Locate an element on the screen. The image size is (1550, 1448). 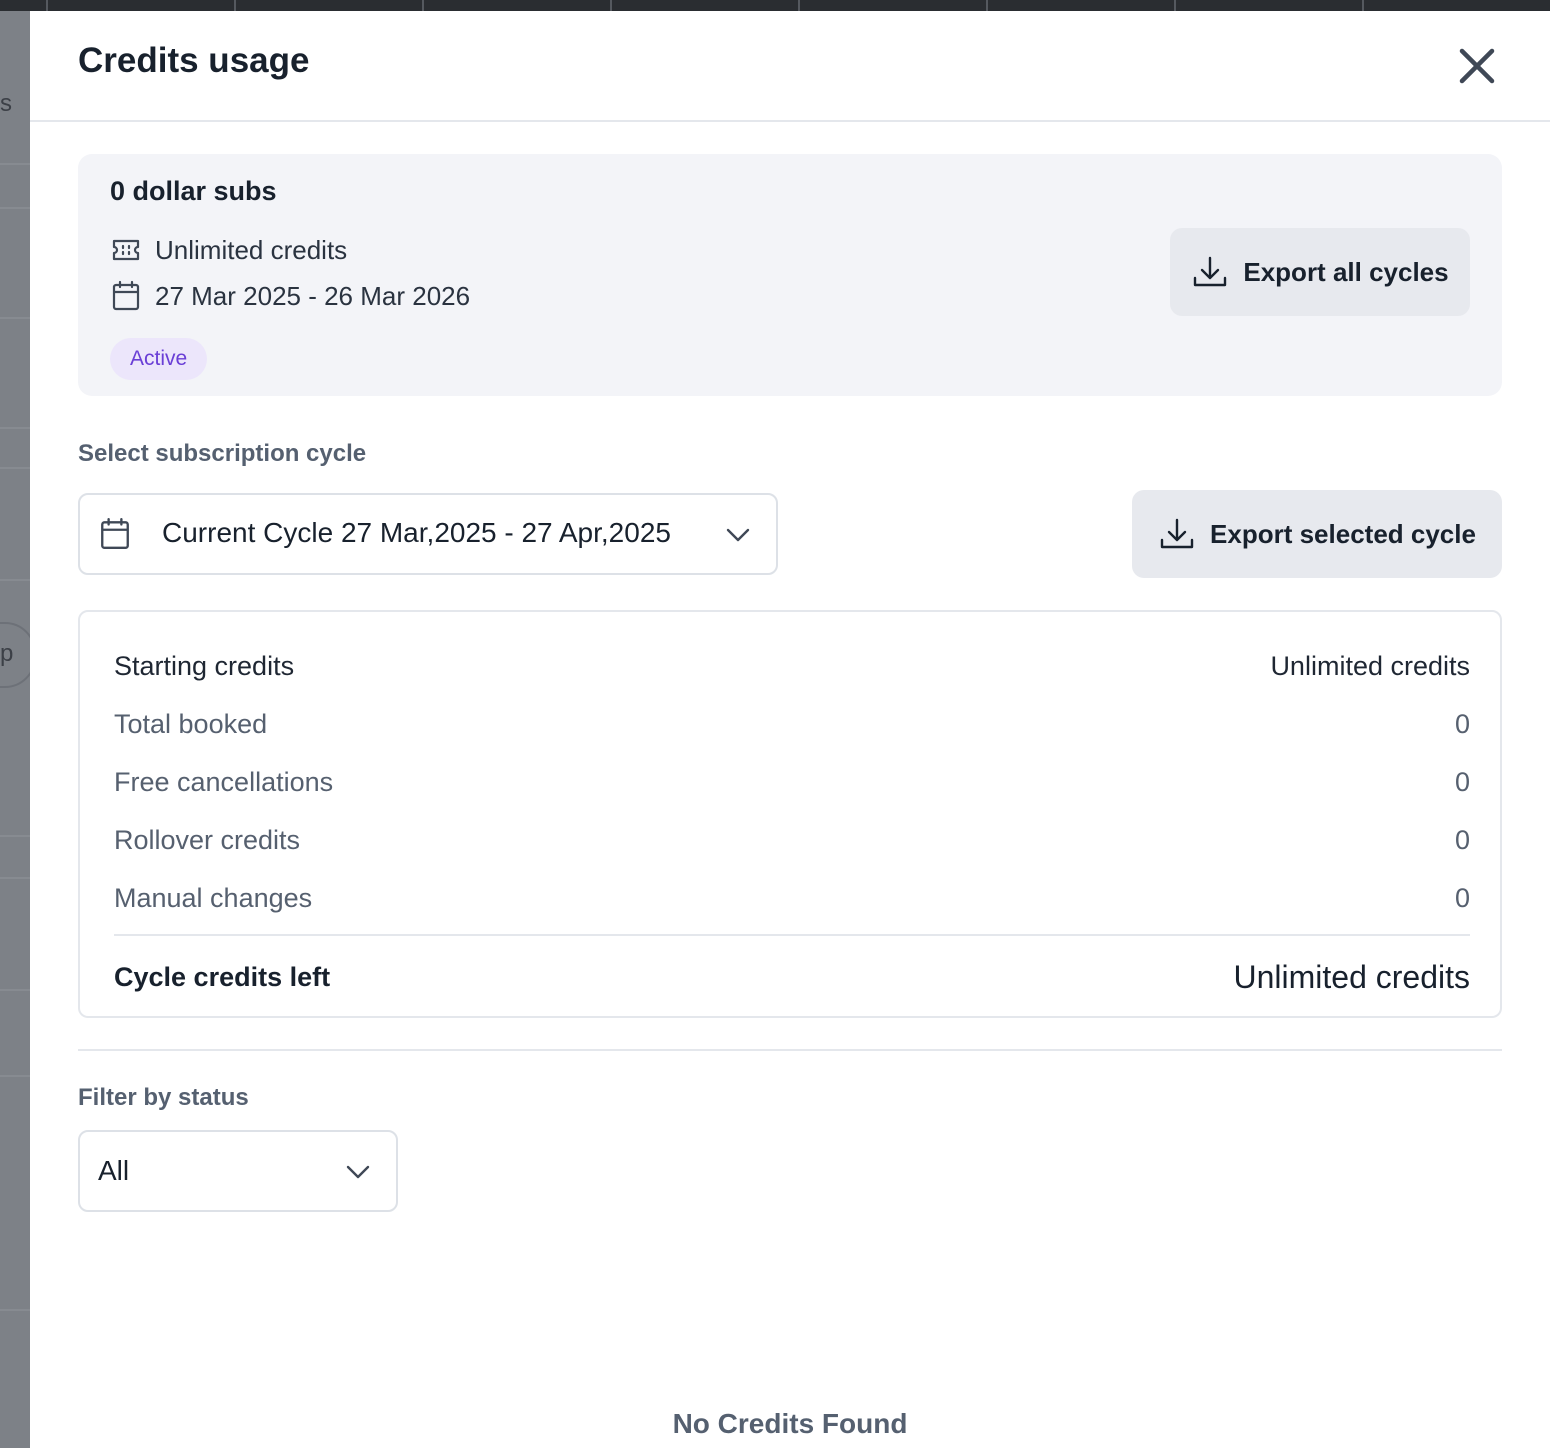
credits-row-label: Starting credits is located at coordinates (204, 665).